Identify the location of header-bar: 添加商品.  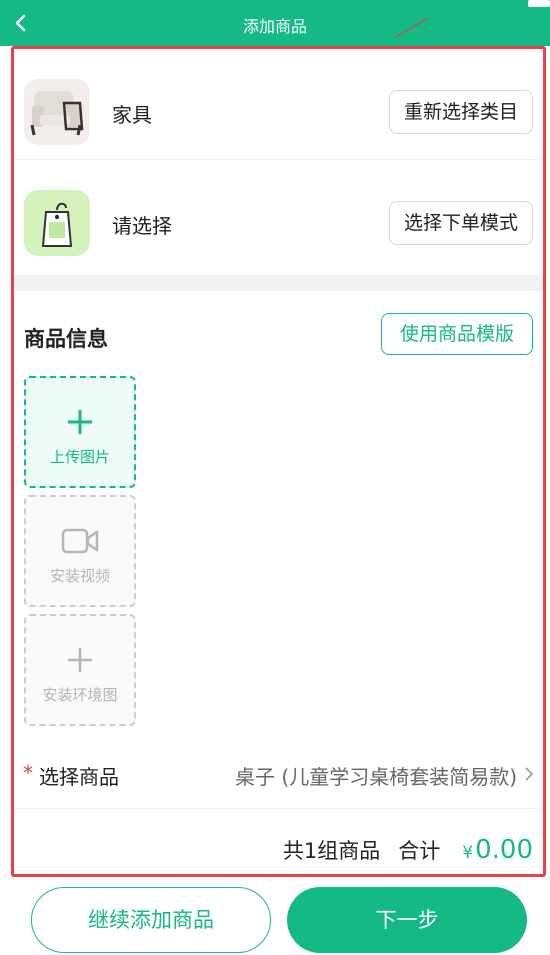
(275, 23).